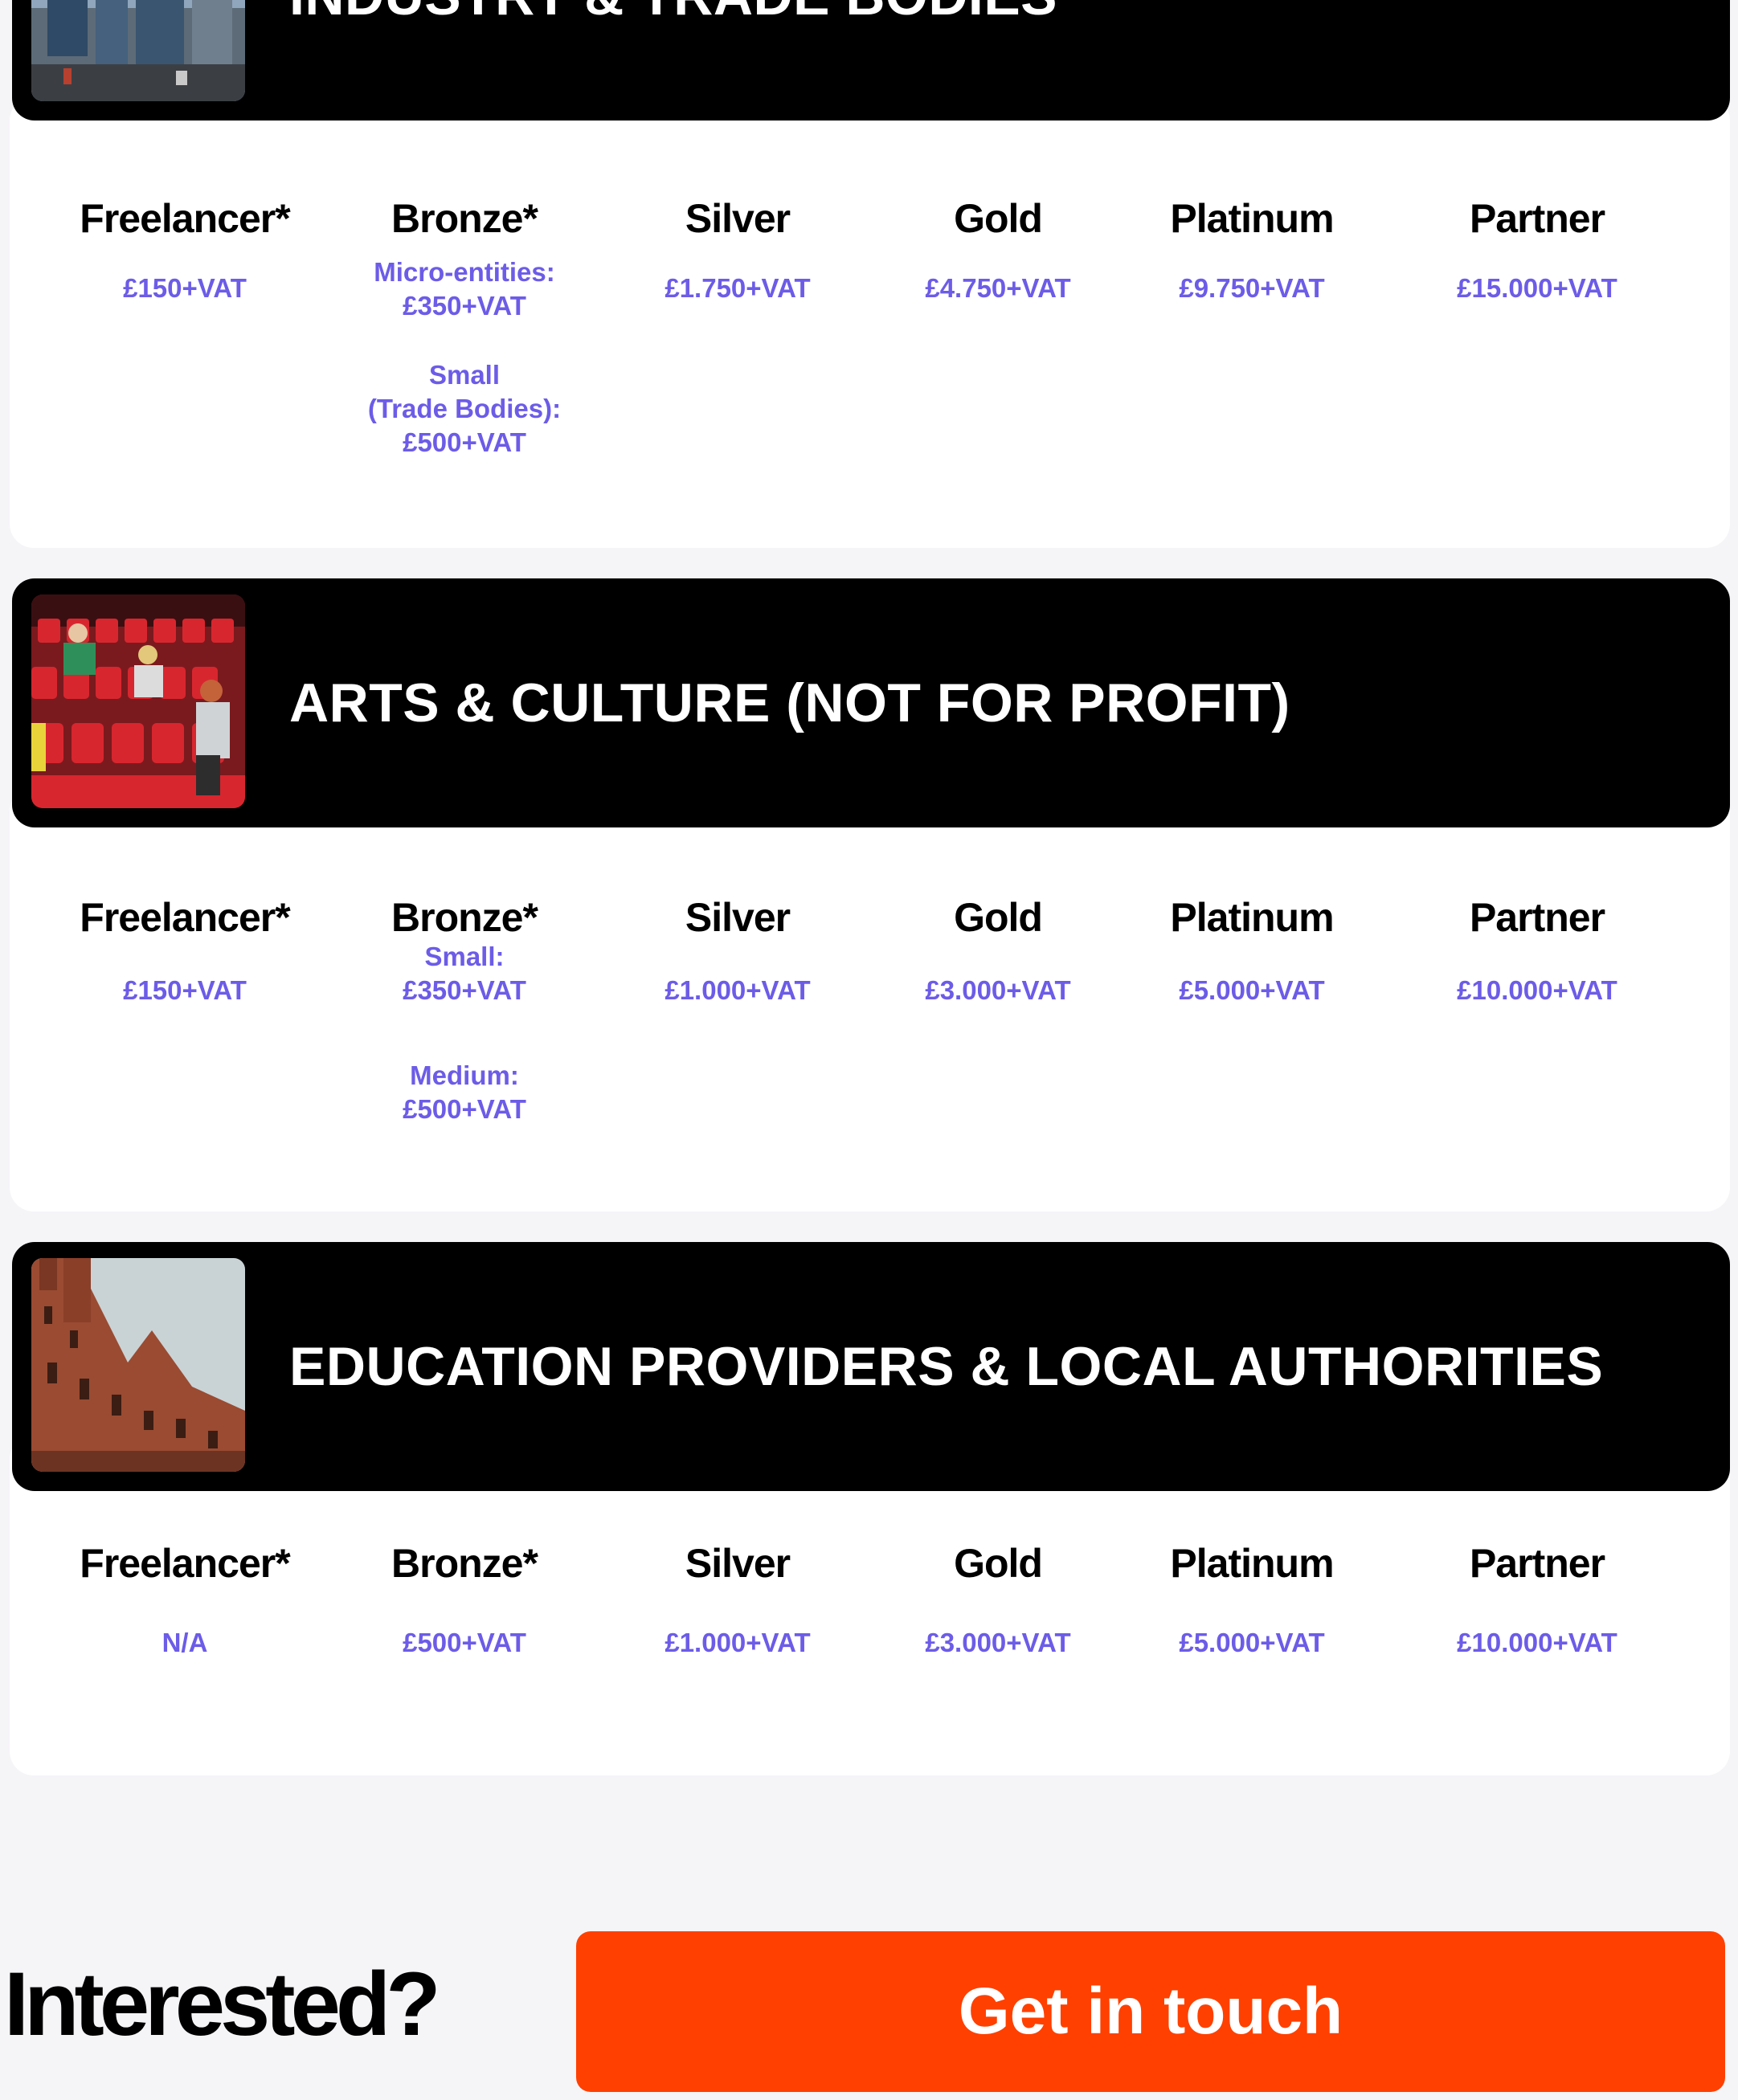 This screenshot has width=1738, height=2100. What do you see at coordinates (738, 288) in the screenshot?
I see `tier-price: £1.750+VAT` at bounding box center [738, 288].